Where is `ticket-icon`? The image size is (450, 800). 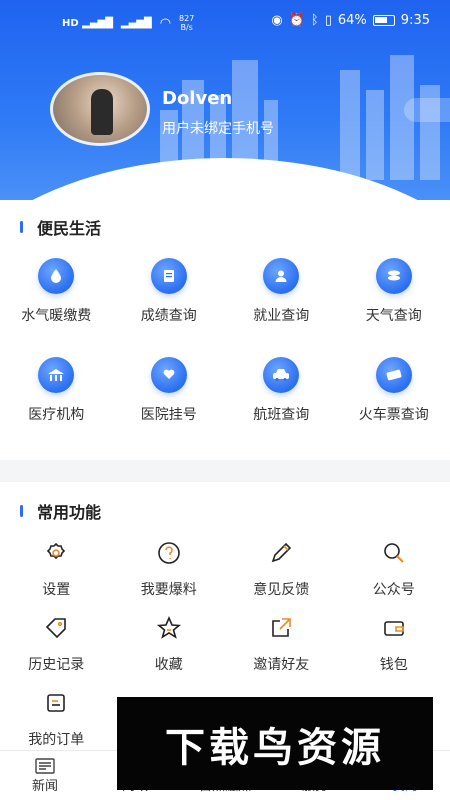 ticket-icon is located at coordinates (393, 375).